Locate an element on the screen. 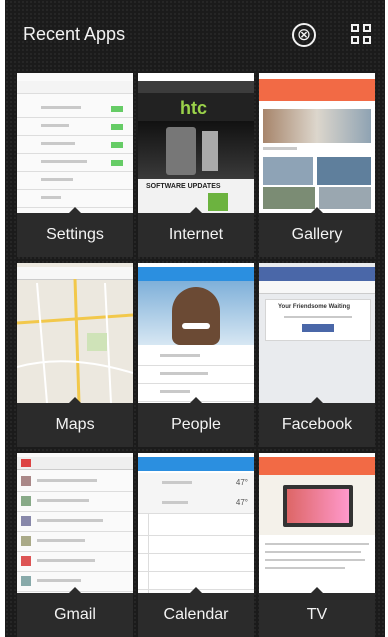 The width and height of the screenshot is (388, 637). tv-screen is located at coordinates (318, 506).